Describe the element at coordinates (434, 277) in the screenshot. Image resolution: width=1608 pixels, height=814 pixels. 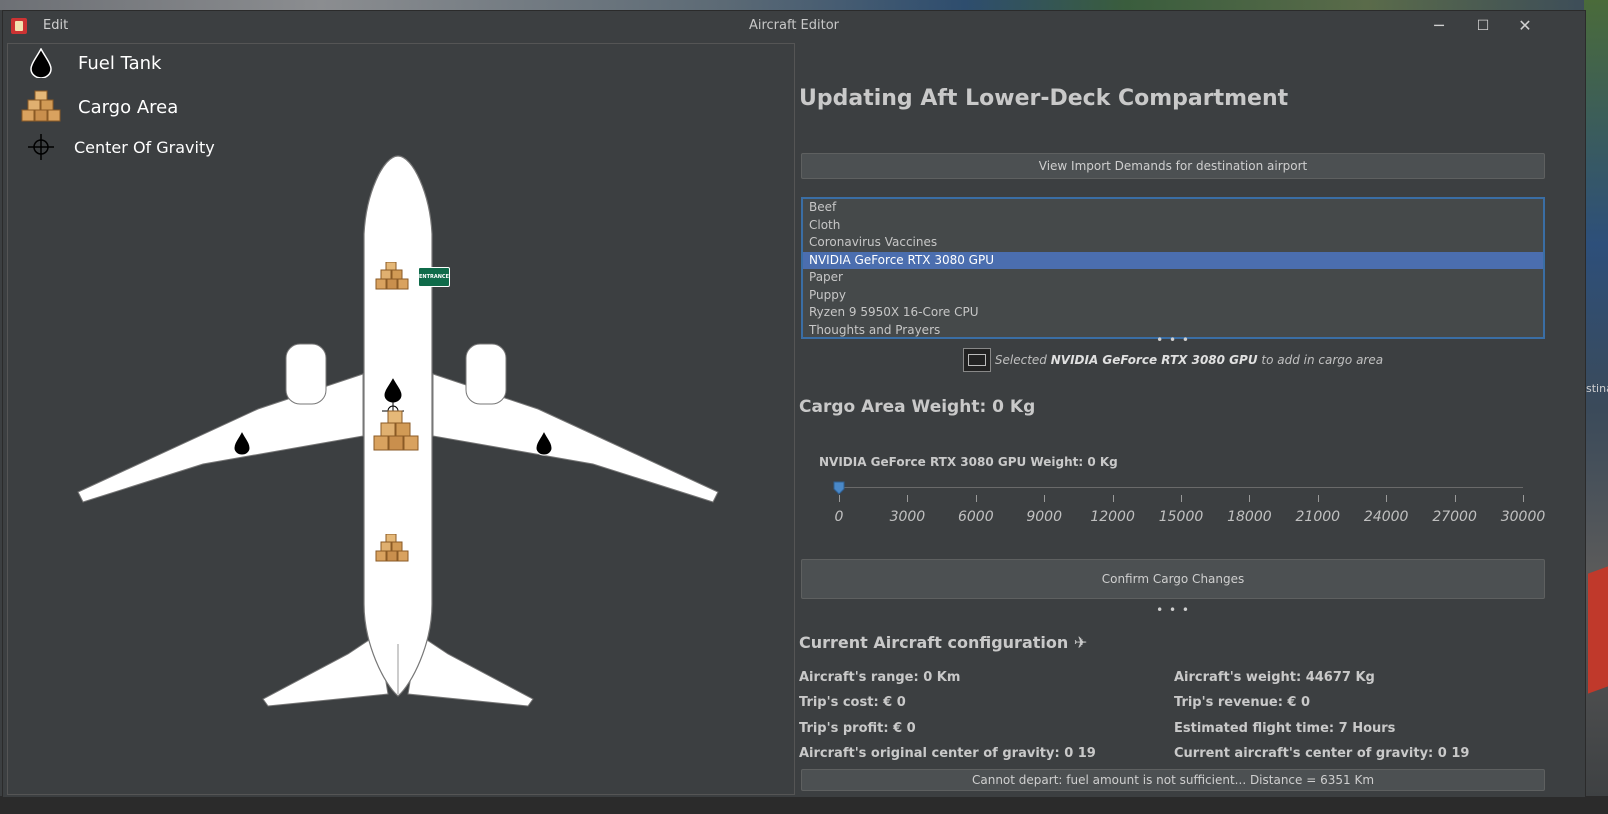
I see `entrance-sign: ENTRANCE` at that location.